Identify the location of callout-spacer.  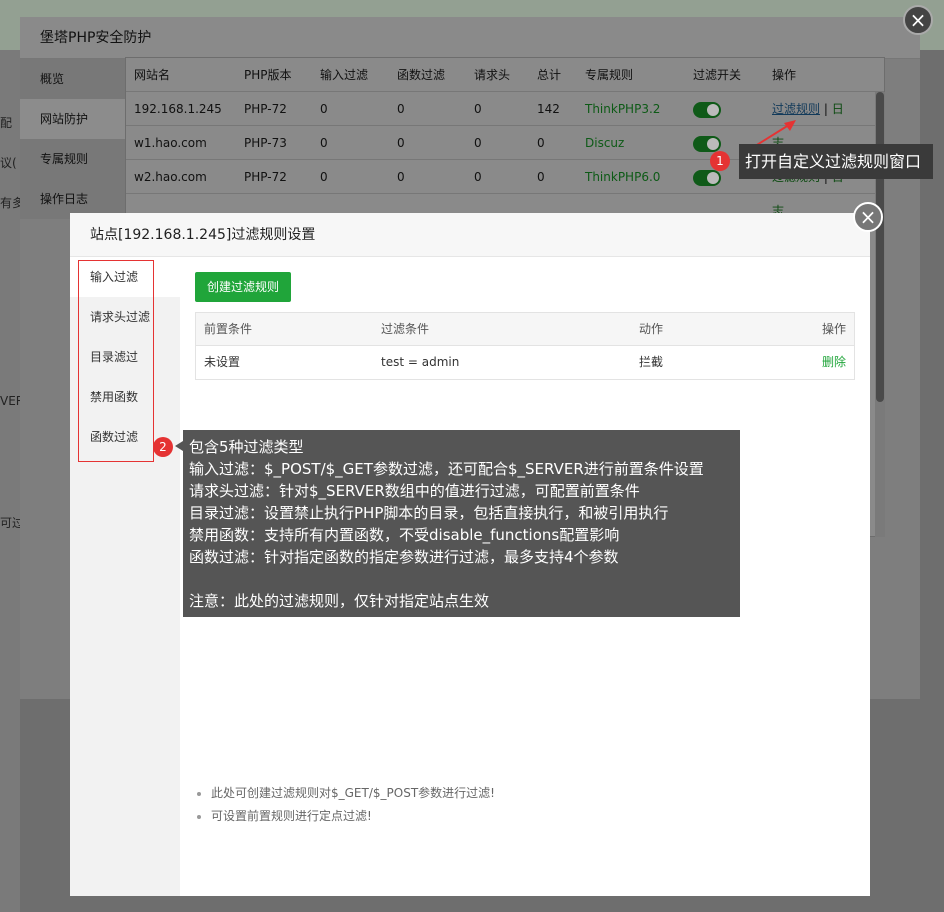
(461, 579).